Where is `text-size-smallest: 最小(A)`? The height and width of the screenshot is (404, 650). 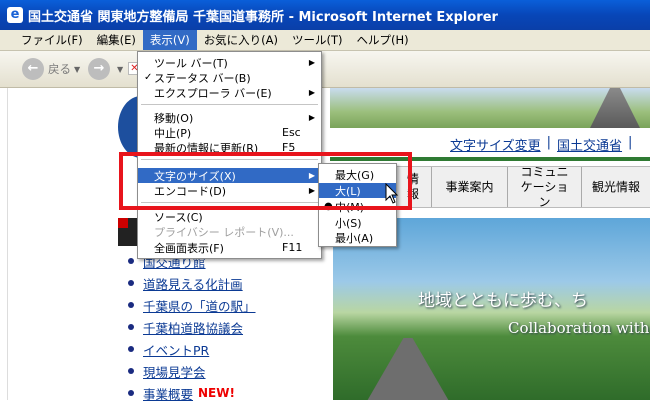 text-size-smallest: 最小(A) is located at coordinates (357, 237).